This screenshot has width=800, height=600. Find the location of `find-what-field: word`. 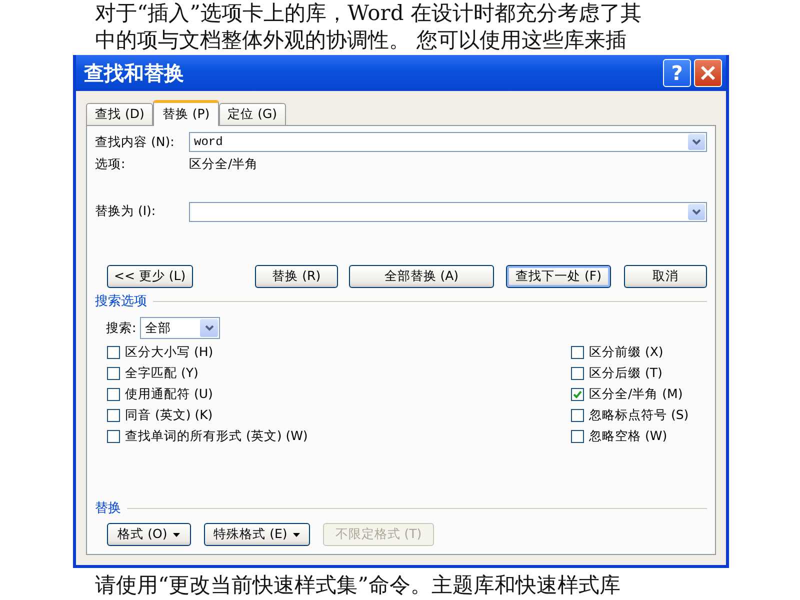

find-what-field: word is located at coordinates (448, 142).